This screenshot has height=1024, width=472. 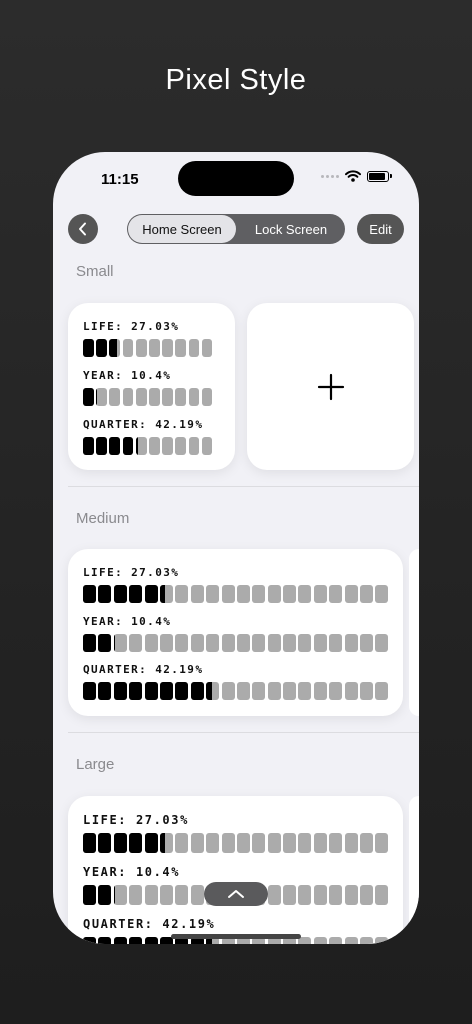 What do you see at coordinates (236, 80) in the screenshot?
I see `page-headline: Pixel Style` at bounding box center [236, 80].